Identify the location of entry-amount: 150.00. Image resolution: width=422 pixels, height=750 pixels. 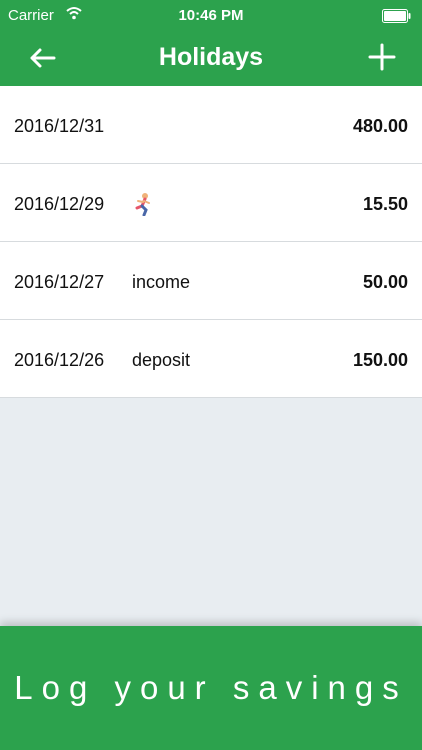
(380, 360).